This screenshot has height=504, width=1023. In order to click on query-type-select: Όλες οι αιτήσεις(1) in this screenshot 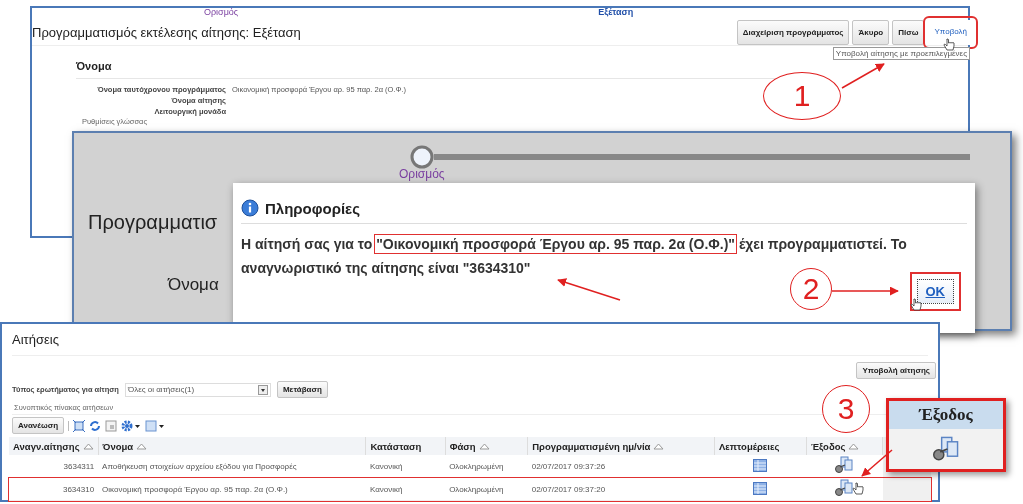, I will do `click(197, 389)`.